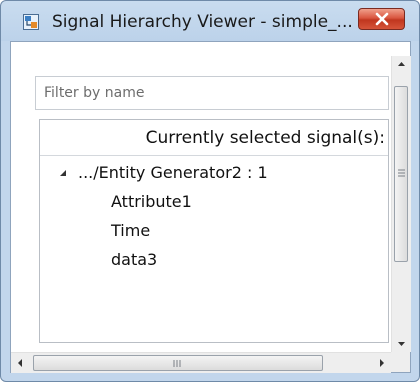 This screenshot has width=420, height=382. I want to click on close-icon, so click(382, 19).